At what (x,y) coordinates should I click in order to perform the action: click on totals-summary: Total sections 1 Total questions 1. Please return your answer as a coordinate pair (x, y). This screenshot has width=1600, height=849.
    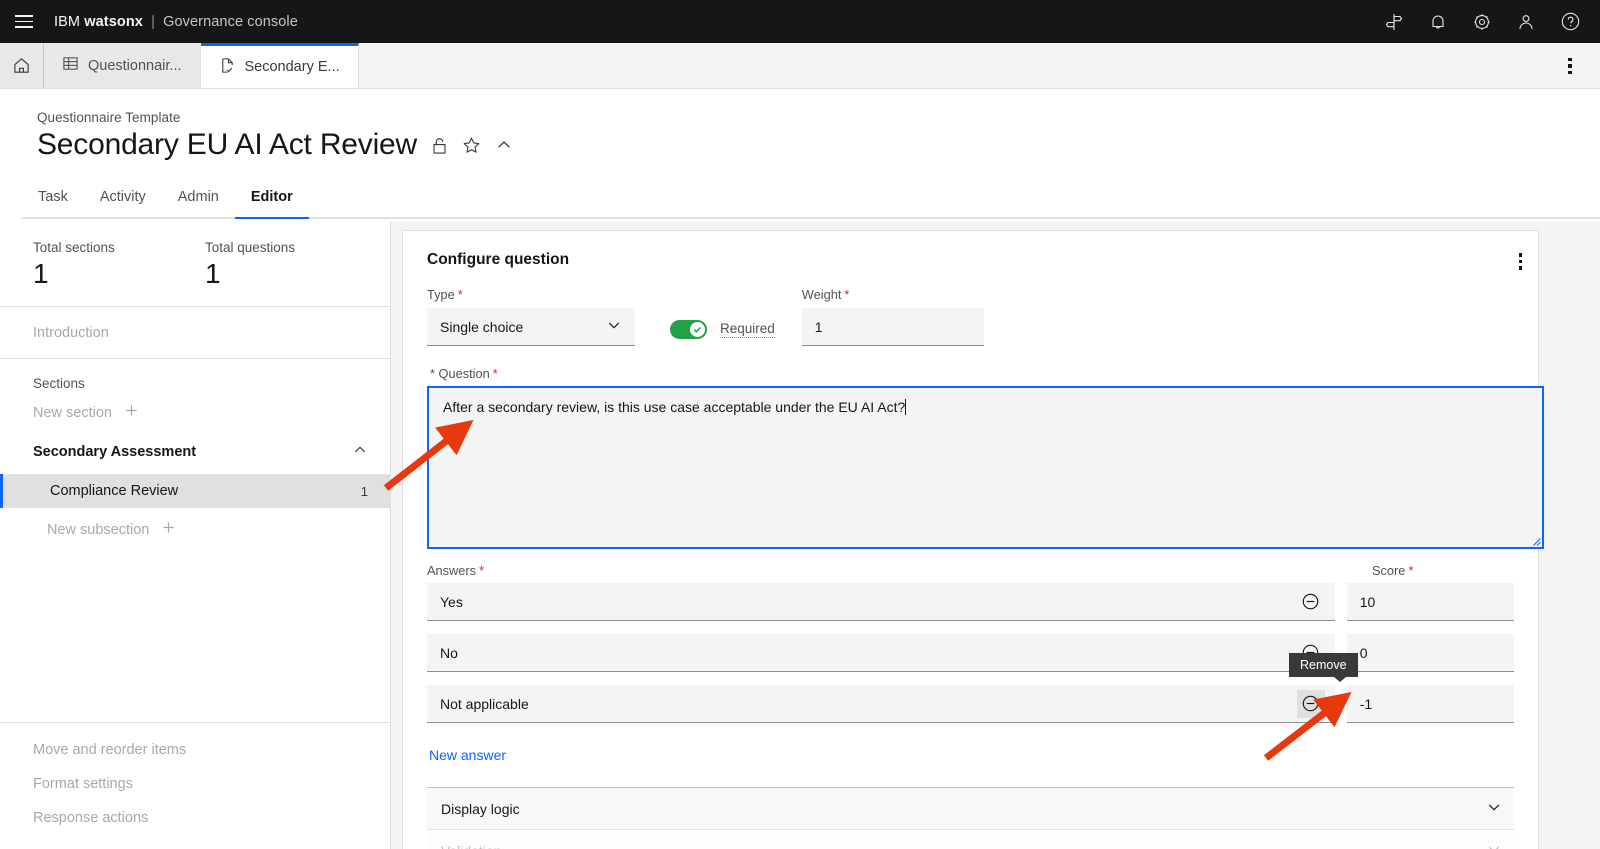
    Looking at the image, I should click on (195, 264).